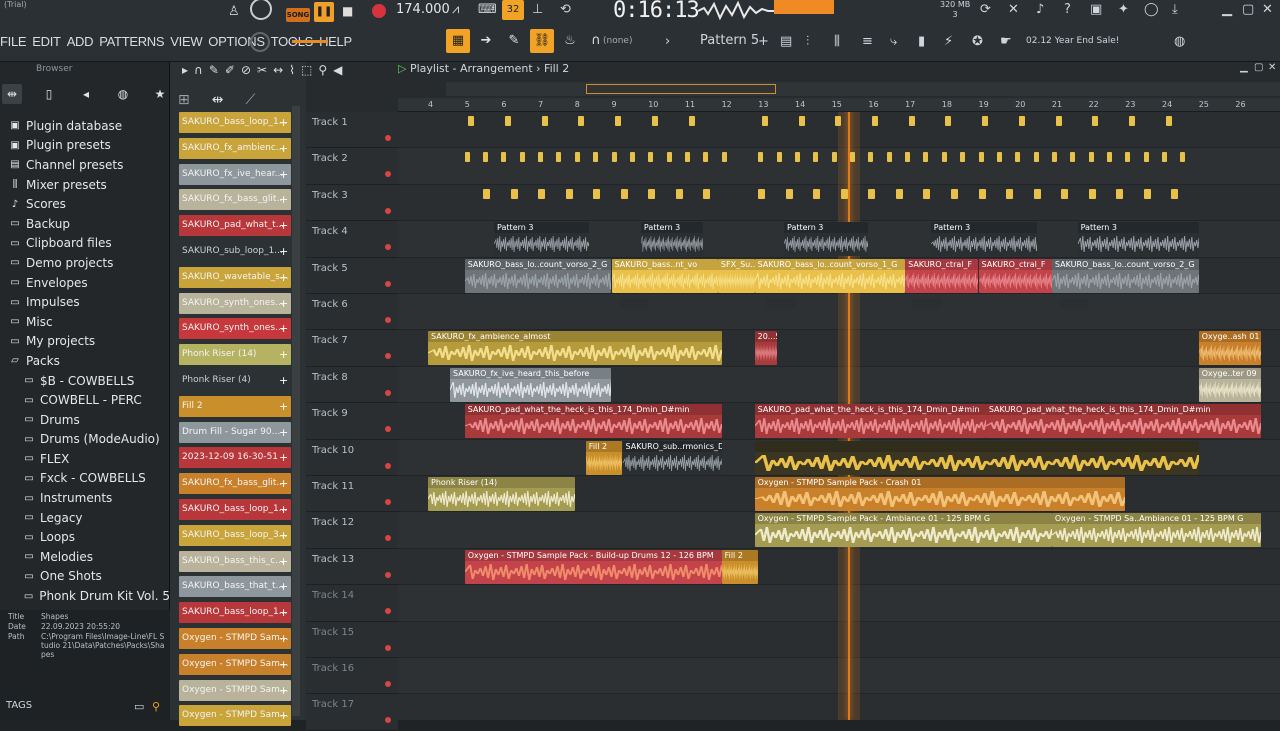 This screenshot has width=1280, height=731. Describe the element at coordinates (19, 705) in the screenshot. I see `tags-label: TAGS` at that location.